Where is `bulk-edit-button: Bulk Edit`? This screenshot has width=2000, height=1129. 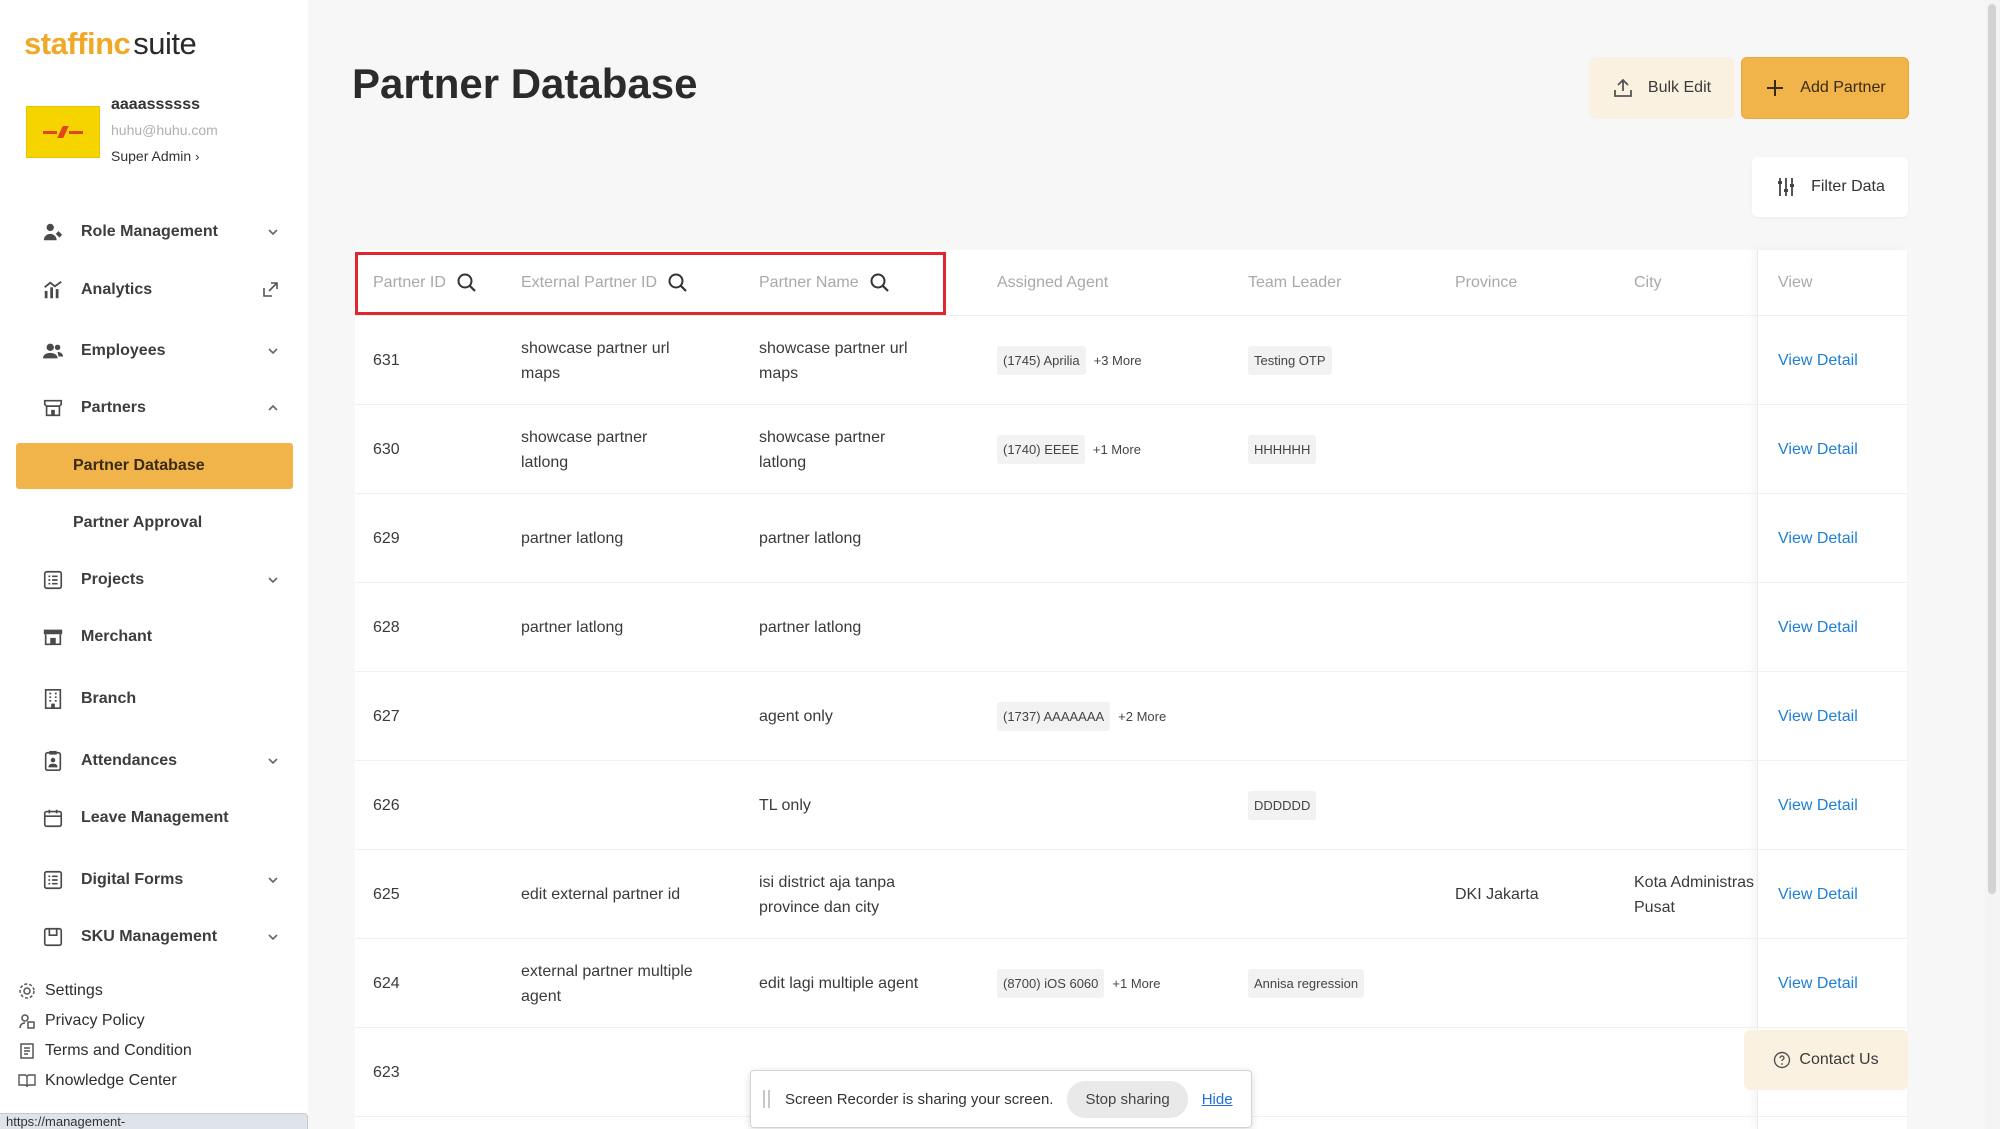
bulk-edit-button: Bulk Edit is located at coordinates (1661, 88).